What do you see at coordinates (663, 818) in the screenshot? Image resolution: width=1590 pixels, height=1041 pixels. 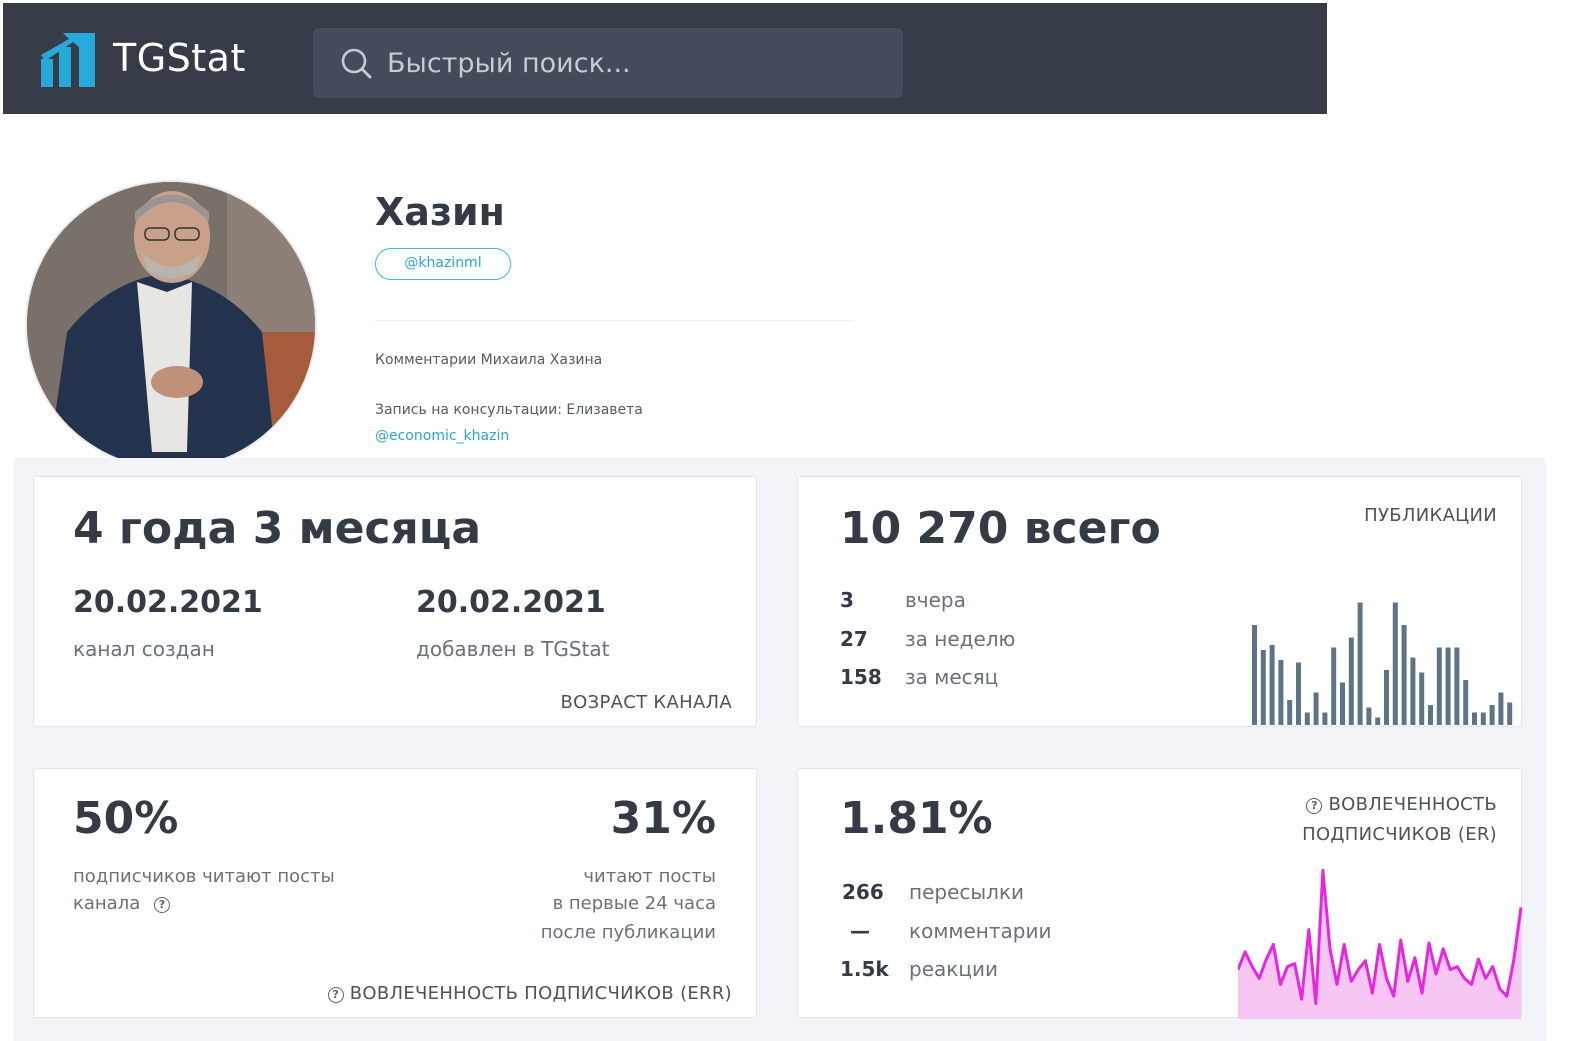 I see `err24-percent-value: 31%` at bounding box center [663, 818].